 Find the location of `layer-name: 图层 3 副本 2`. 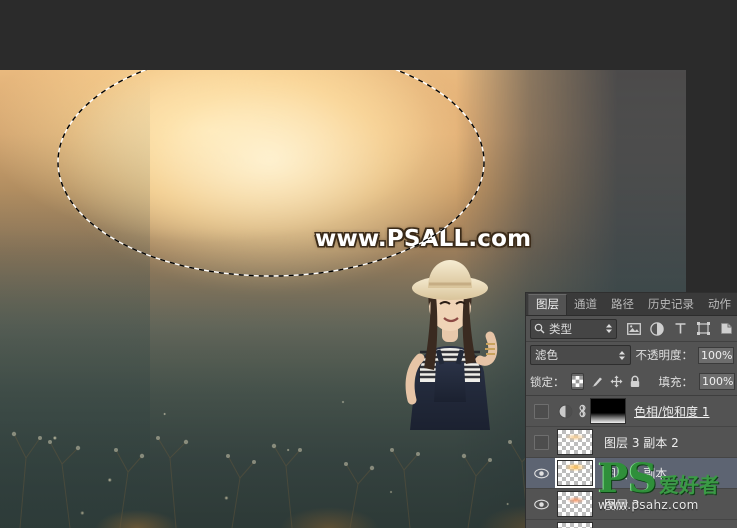

layer-name: 图层 3 副本 2 is located at coordinates (637, 442).